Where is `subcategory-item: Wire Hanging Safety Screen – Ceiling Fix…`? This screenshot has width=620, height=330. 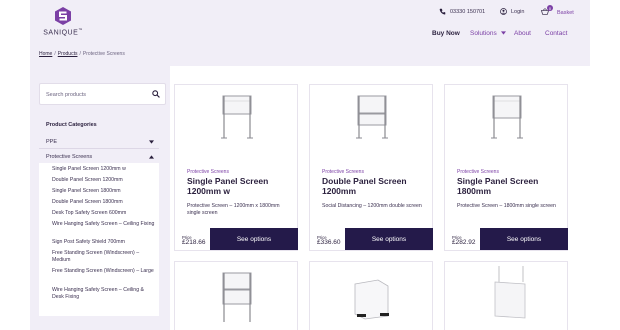
subcategory-item: Wire Hanging Safety Screen – Ceiling Fix… is located at coordinates (104, 224).